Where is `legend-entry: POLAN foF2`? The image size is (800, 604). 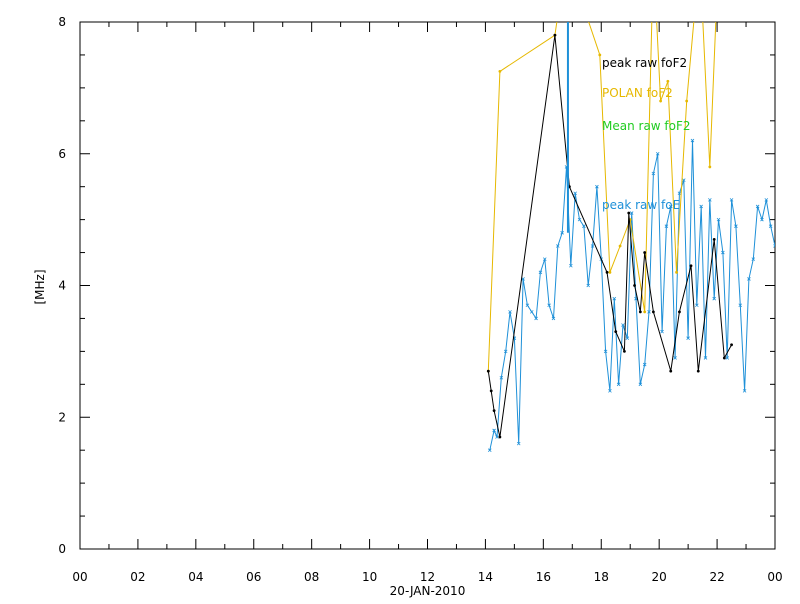 legend-entry: POLAN foF2 is located at coordinates (637, 93).